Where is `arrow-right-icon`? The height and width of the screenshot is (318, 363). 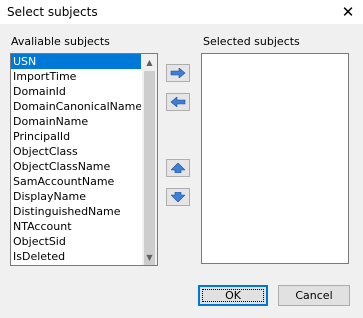
arrow-right-icon is located at coordinates (178, 73).